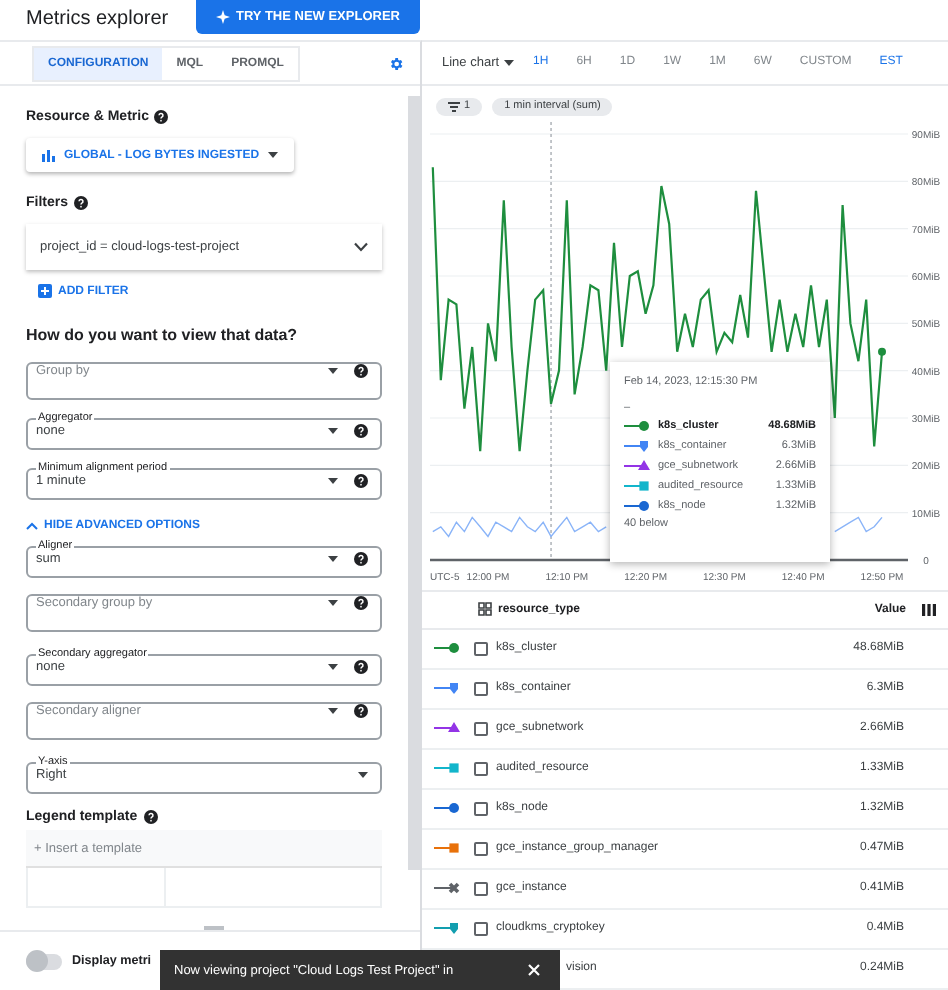 This screenshot has width=948, height=990. What do you see at coordinates (534, 970) in the screenshot?
I see `close-icon` at bounding box center [534, 970].